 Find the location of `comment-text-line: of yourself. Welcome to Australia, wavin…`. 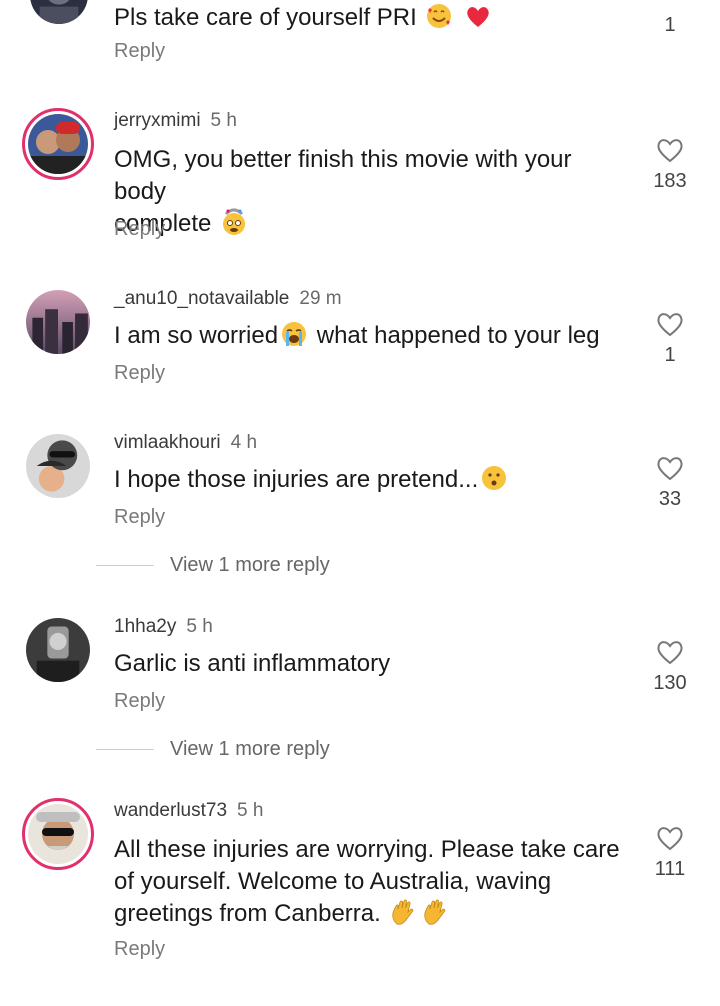

comment-text-line: of yourself. Welcome to Australia, wavin… is located at coordinates (333, 881).